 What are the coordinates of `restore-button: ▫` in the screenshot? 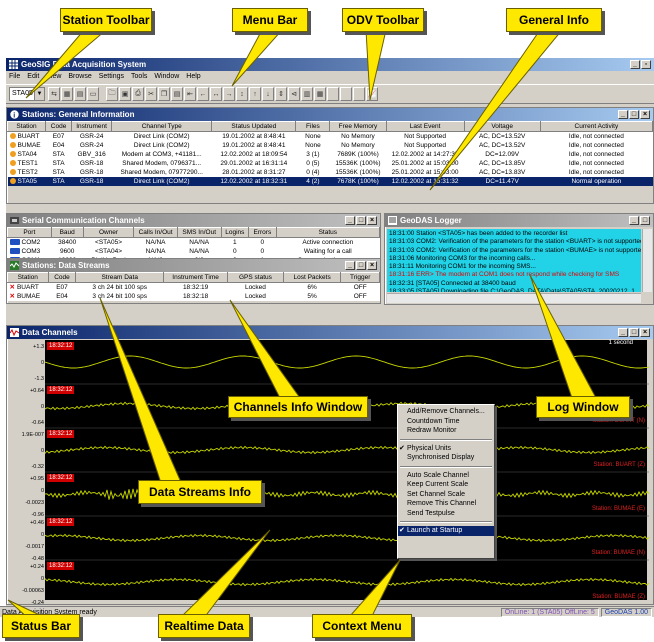 It's located at (646, 64).